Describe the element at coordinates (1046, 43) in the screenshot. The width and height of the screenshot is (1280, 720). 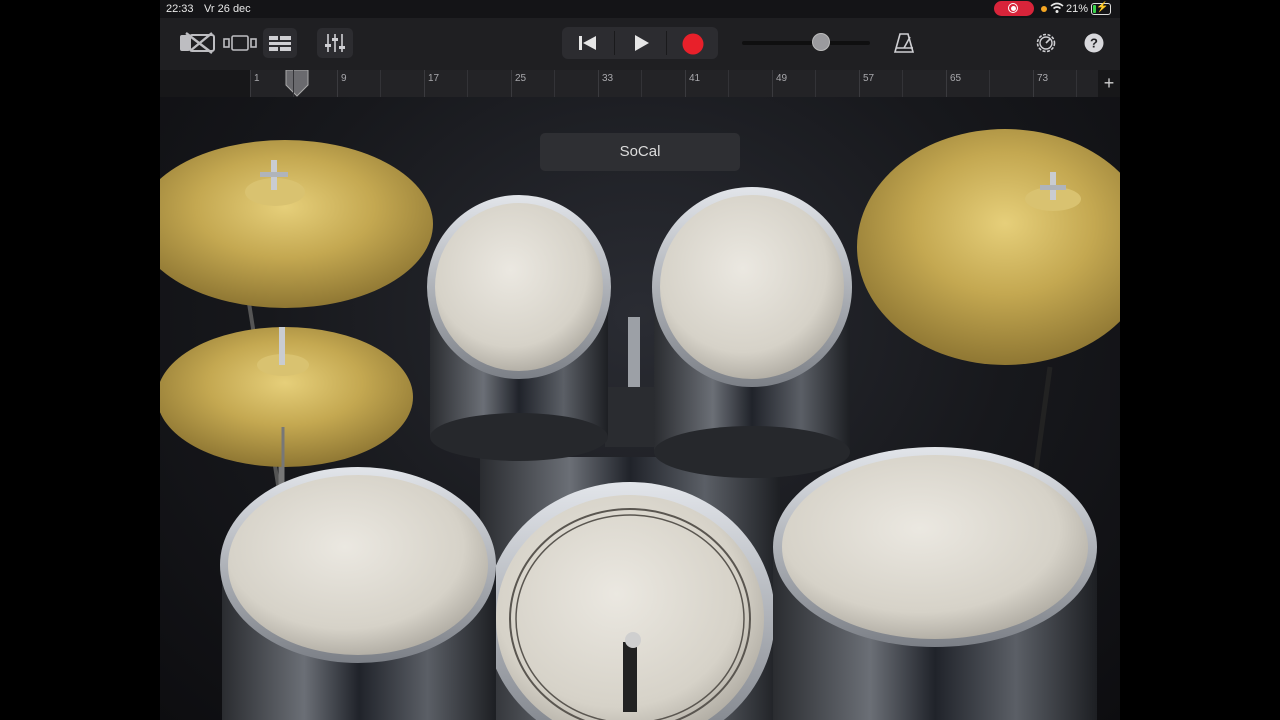
I see `settings-icon` at that location.